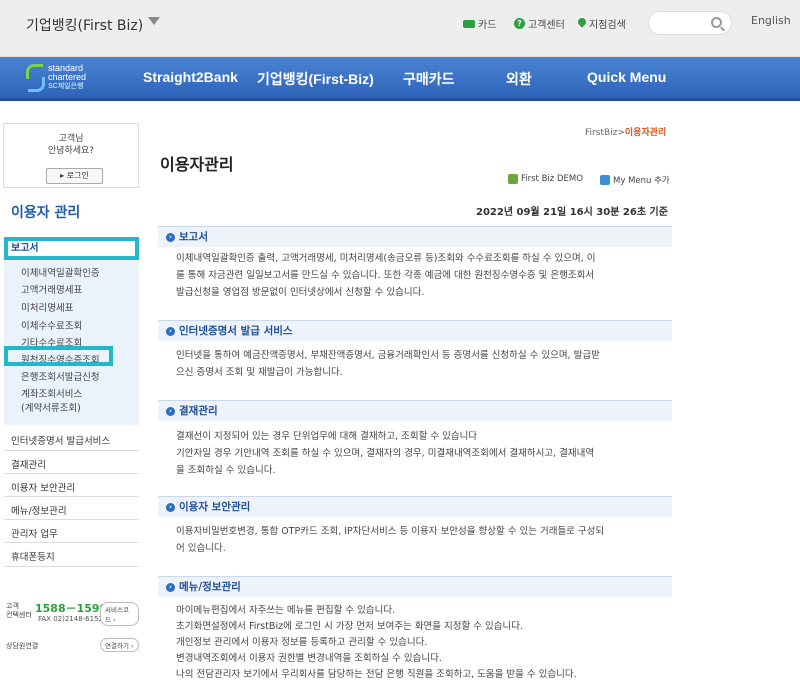 This screenshot has width=800, height=691. I want to click on location-pin-icon, so click(582, 23).